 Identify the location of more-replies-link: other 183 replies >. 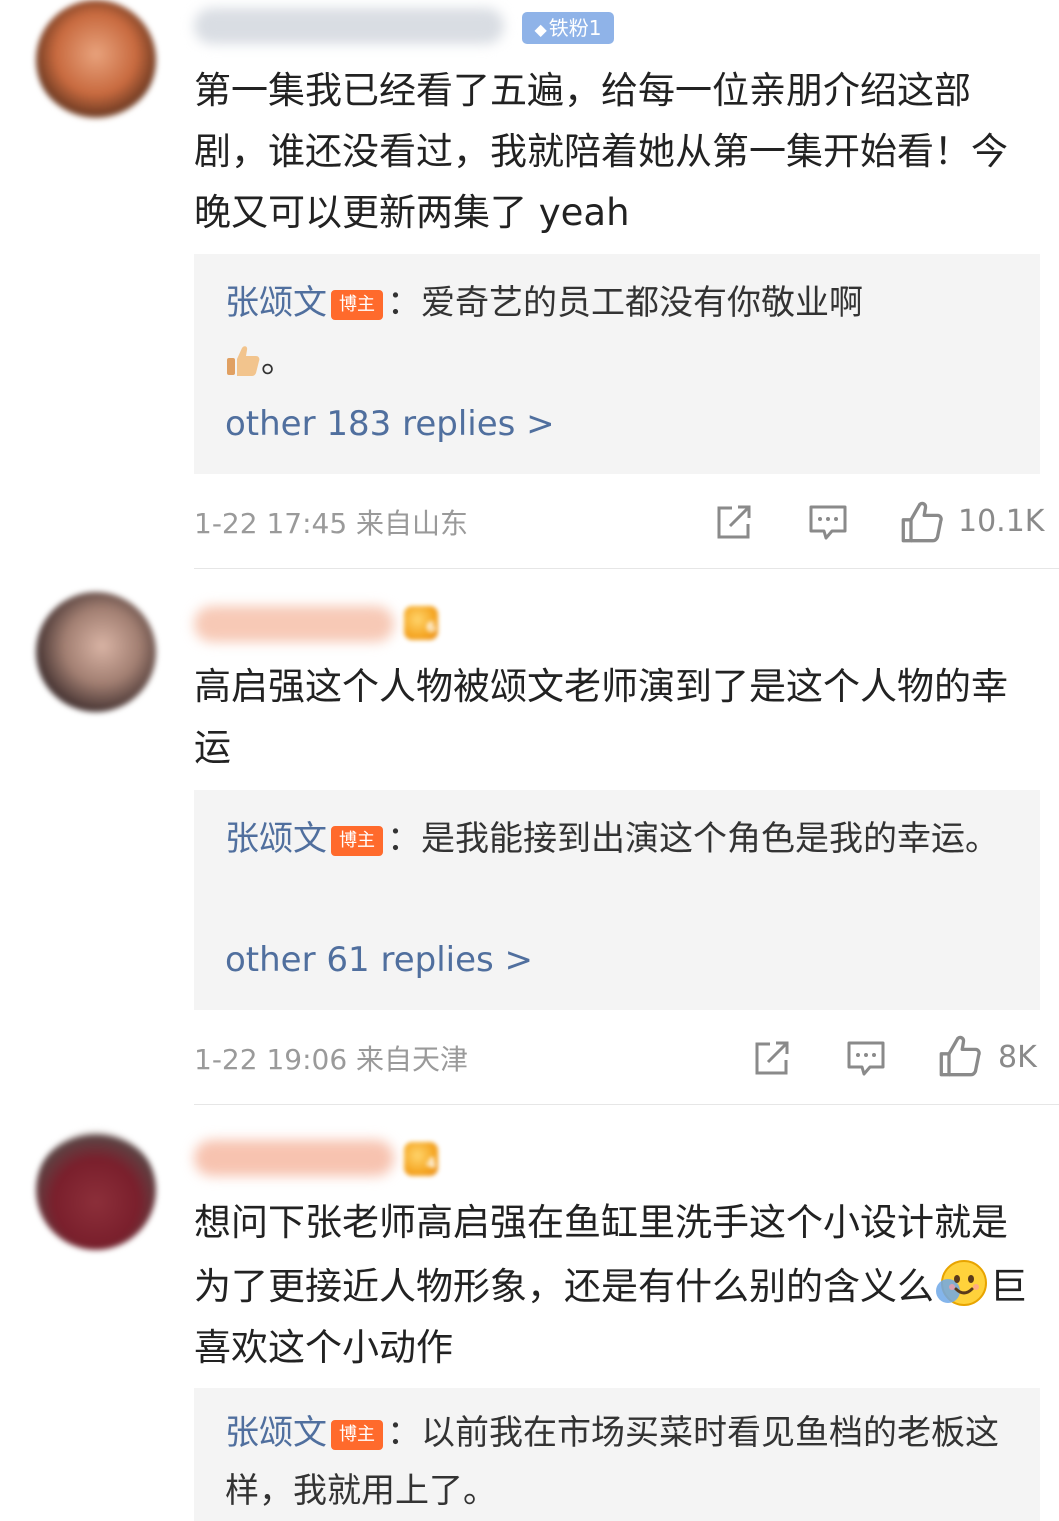
(390, 424).